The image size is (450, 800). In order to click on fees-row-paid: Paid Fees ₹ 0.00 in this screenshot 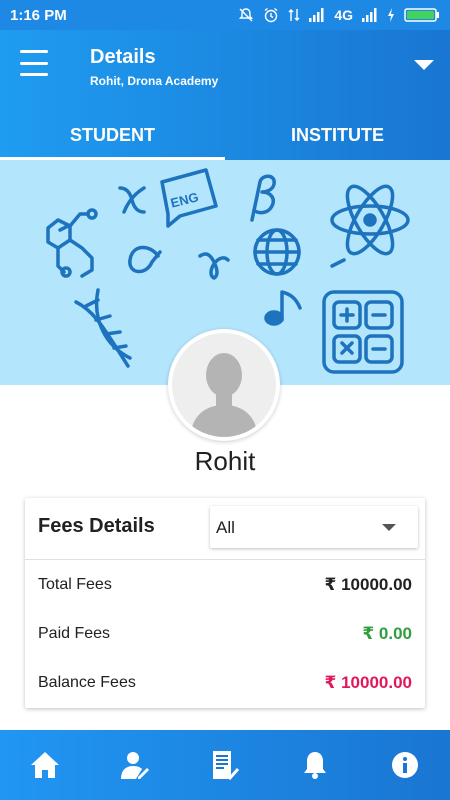, I will do `click(225, 634)`.